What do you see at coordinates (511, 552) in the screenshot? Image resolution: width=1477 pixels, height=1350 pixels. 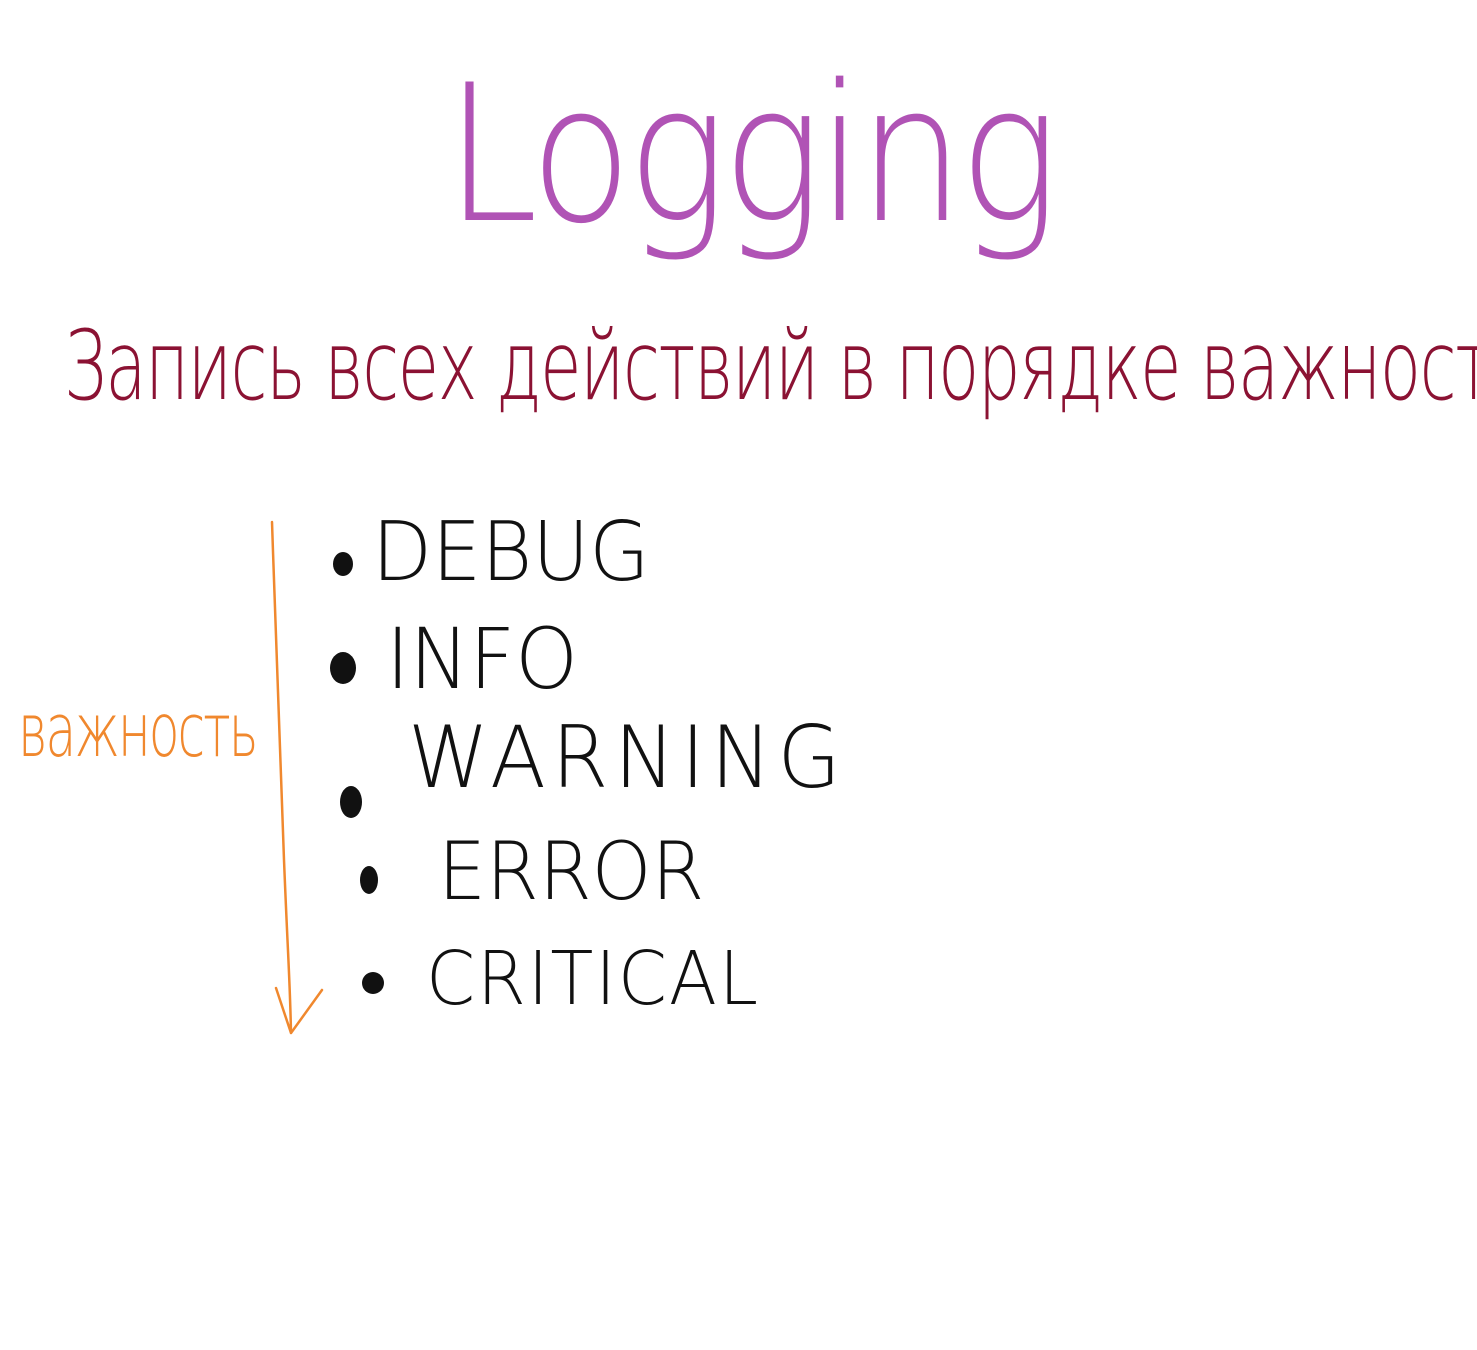 I see `level-debug: DEBUG` at bounding box center [511, 552].